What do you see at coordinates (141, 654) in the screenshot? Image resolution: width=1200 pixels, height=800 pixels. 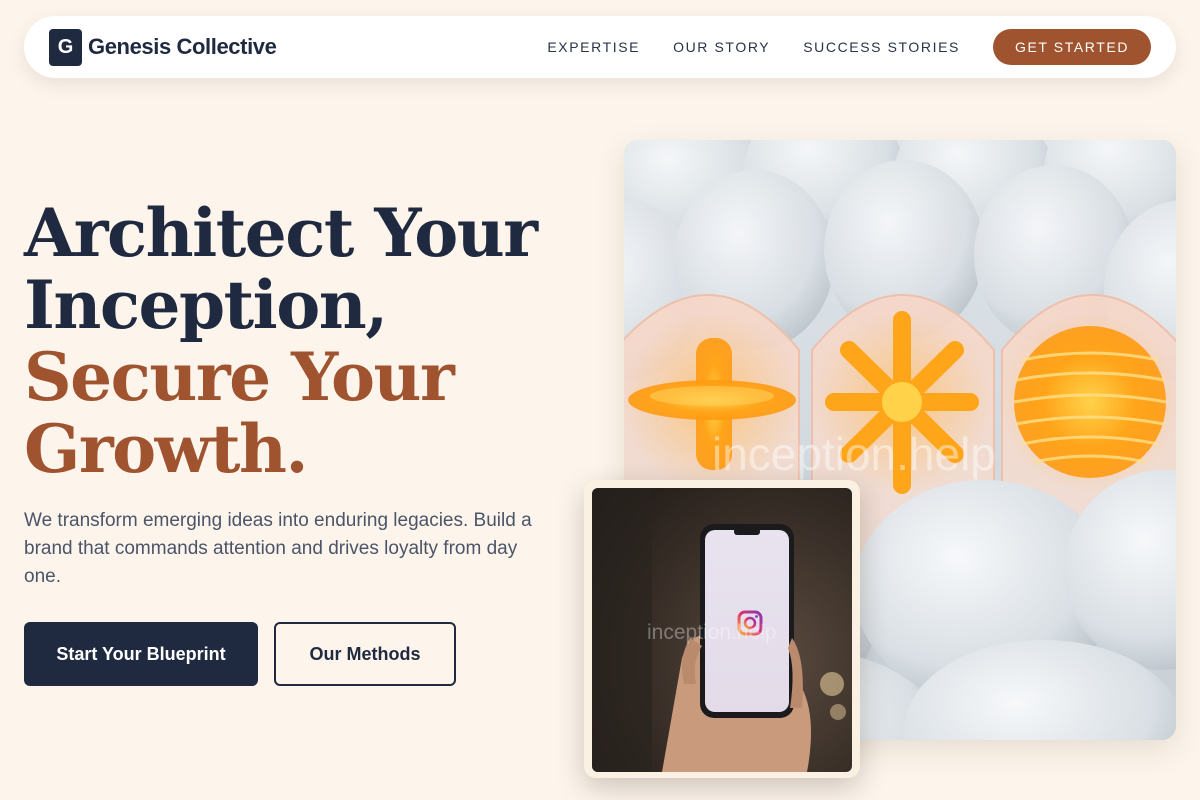 I see `start-blueprint-button: Start Your Blueprint` at bounding box center [141, 654].